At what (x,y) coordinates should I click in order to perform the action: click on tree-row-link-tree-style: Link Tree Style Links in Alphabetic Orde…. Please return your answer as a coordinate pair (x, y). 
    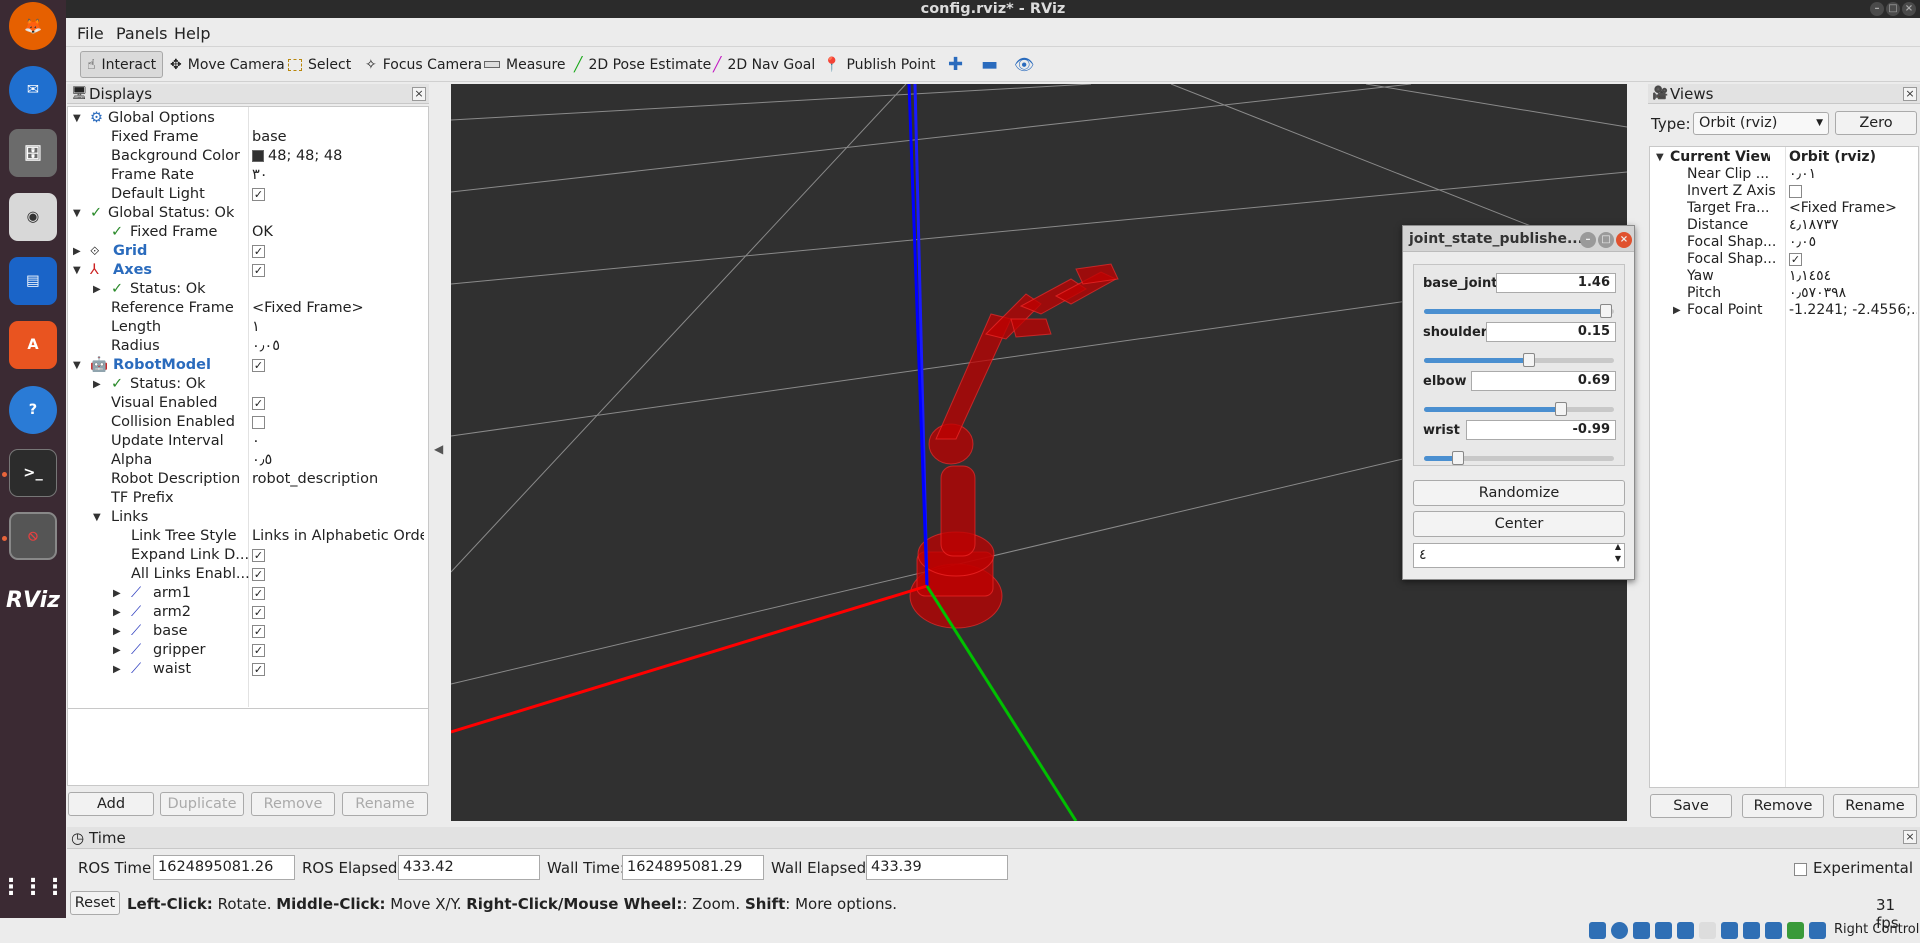
    Looking at the image, I should click on (247, 536).